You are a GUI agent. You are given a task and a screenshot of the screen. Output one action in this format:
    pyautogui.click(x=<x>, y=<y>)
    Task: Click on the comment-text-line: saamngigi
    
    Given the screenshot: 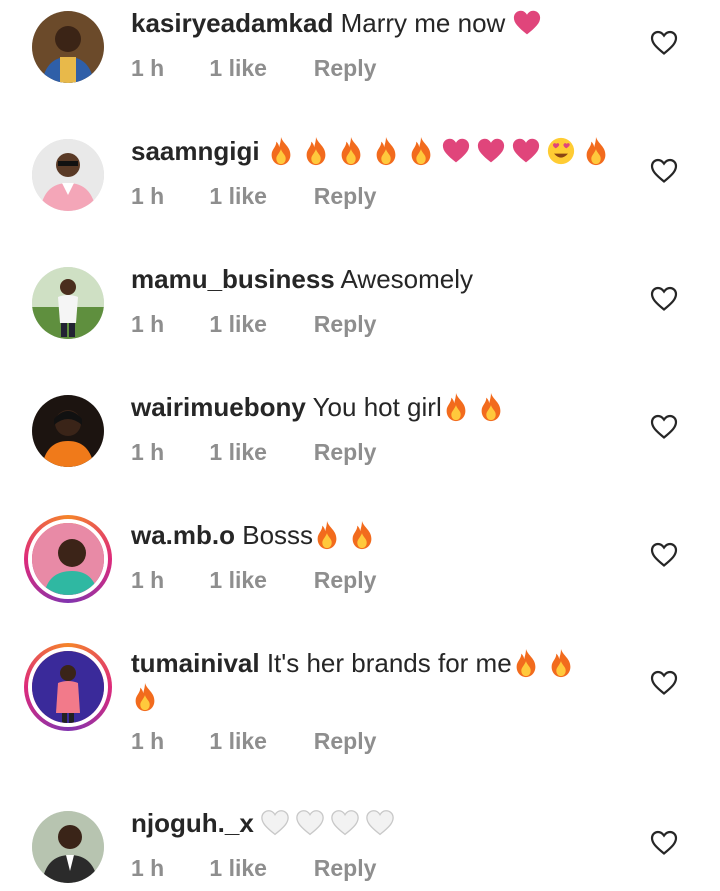 What is the action you would take?
    pyautogui.click(x=385, y=151)
    